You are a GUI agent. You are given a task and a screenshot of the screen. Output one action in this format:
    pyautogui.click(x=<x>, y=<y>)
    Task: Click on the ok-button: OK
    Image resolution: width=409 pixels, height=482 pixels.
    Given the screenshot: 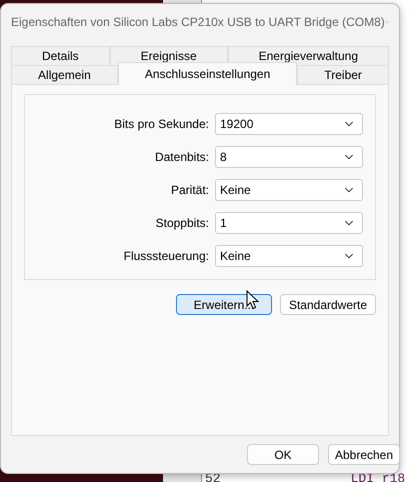 What is the action you would take?
    pyautogui.click(x=283, y=454)
    